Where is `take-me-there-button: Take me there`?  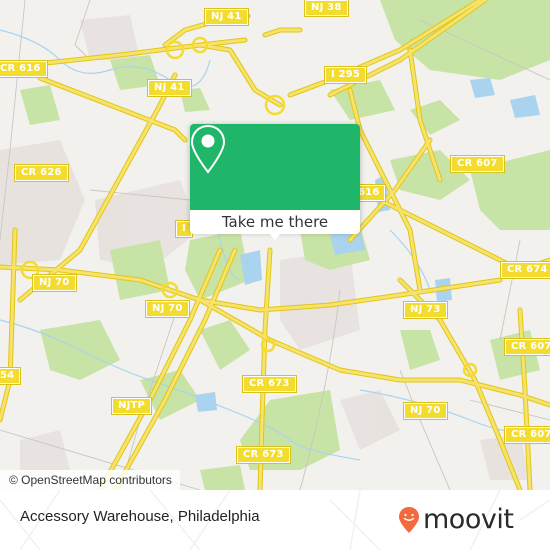 take-me-there-button: Take me there is located at coordinates (275, 222).